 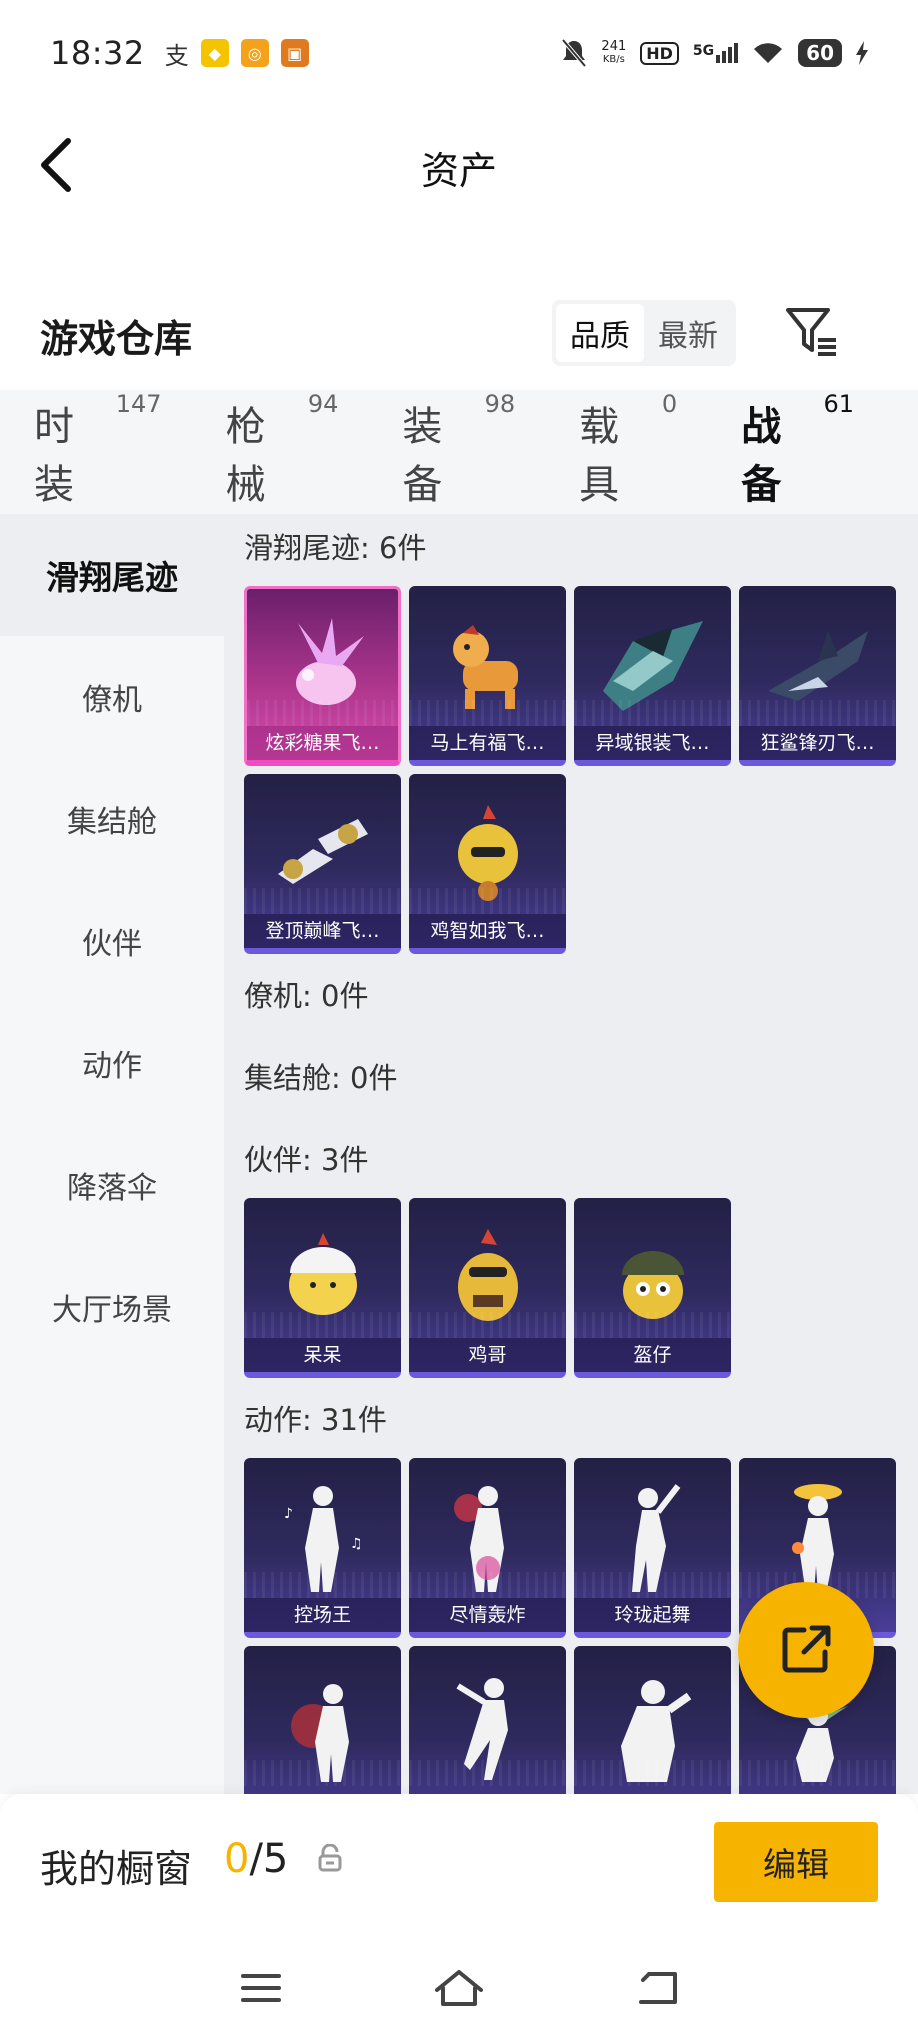 I want to click on nav-bar: 资产, so click(x=459, y=165).